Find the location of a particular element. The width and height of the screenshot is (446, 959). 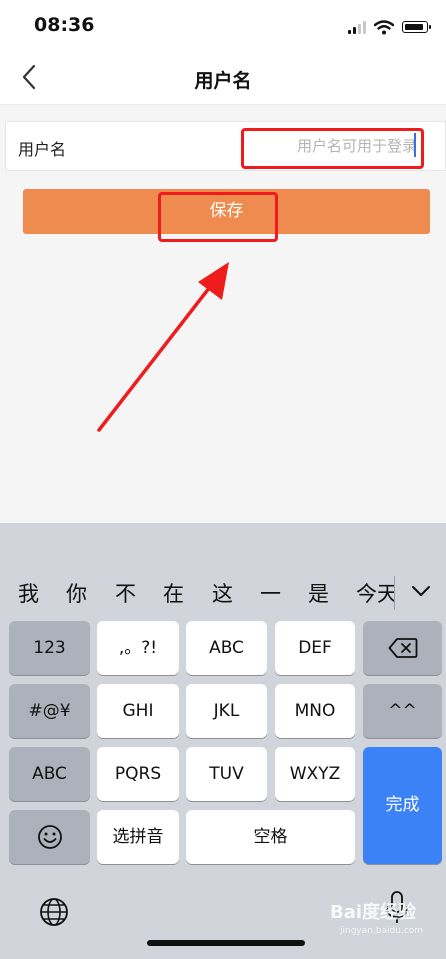

candidate-item: 这 is located at coordinates (222, 593).